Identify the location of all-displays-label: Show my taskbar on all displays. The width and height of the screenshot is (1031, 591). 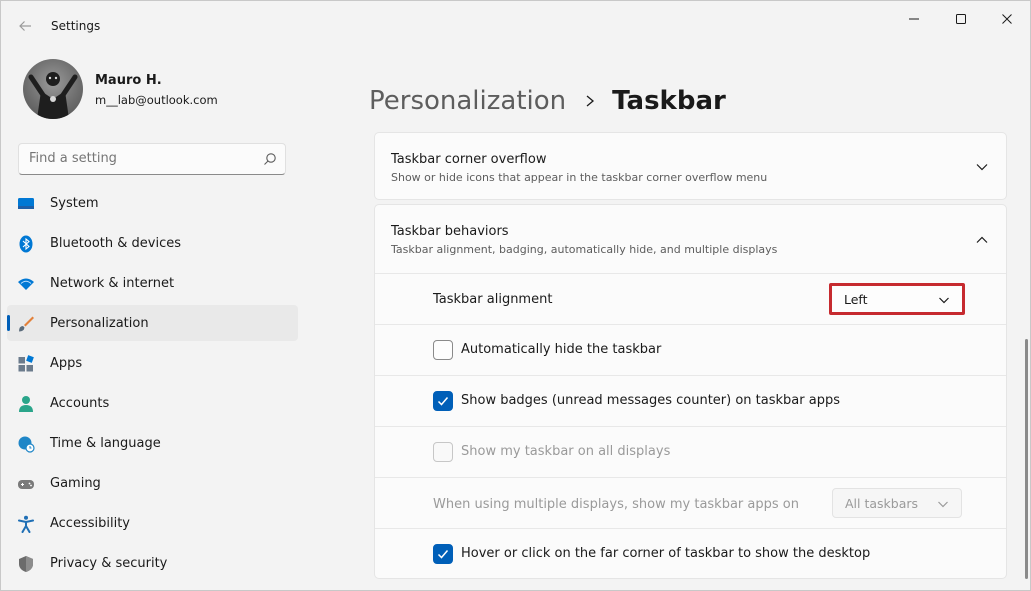
(565, 451).